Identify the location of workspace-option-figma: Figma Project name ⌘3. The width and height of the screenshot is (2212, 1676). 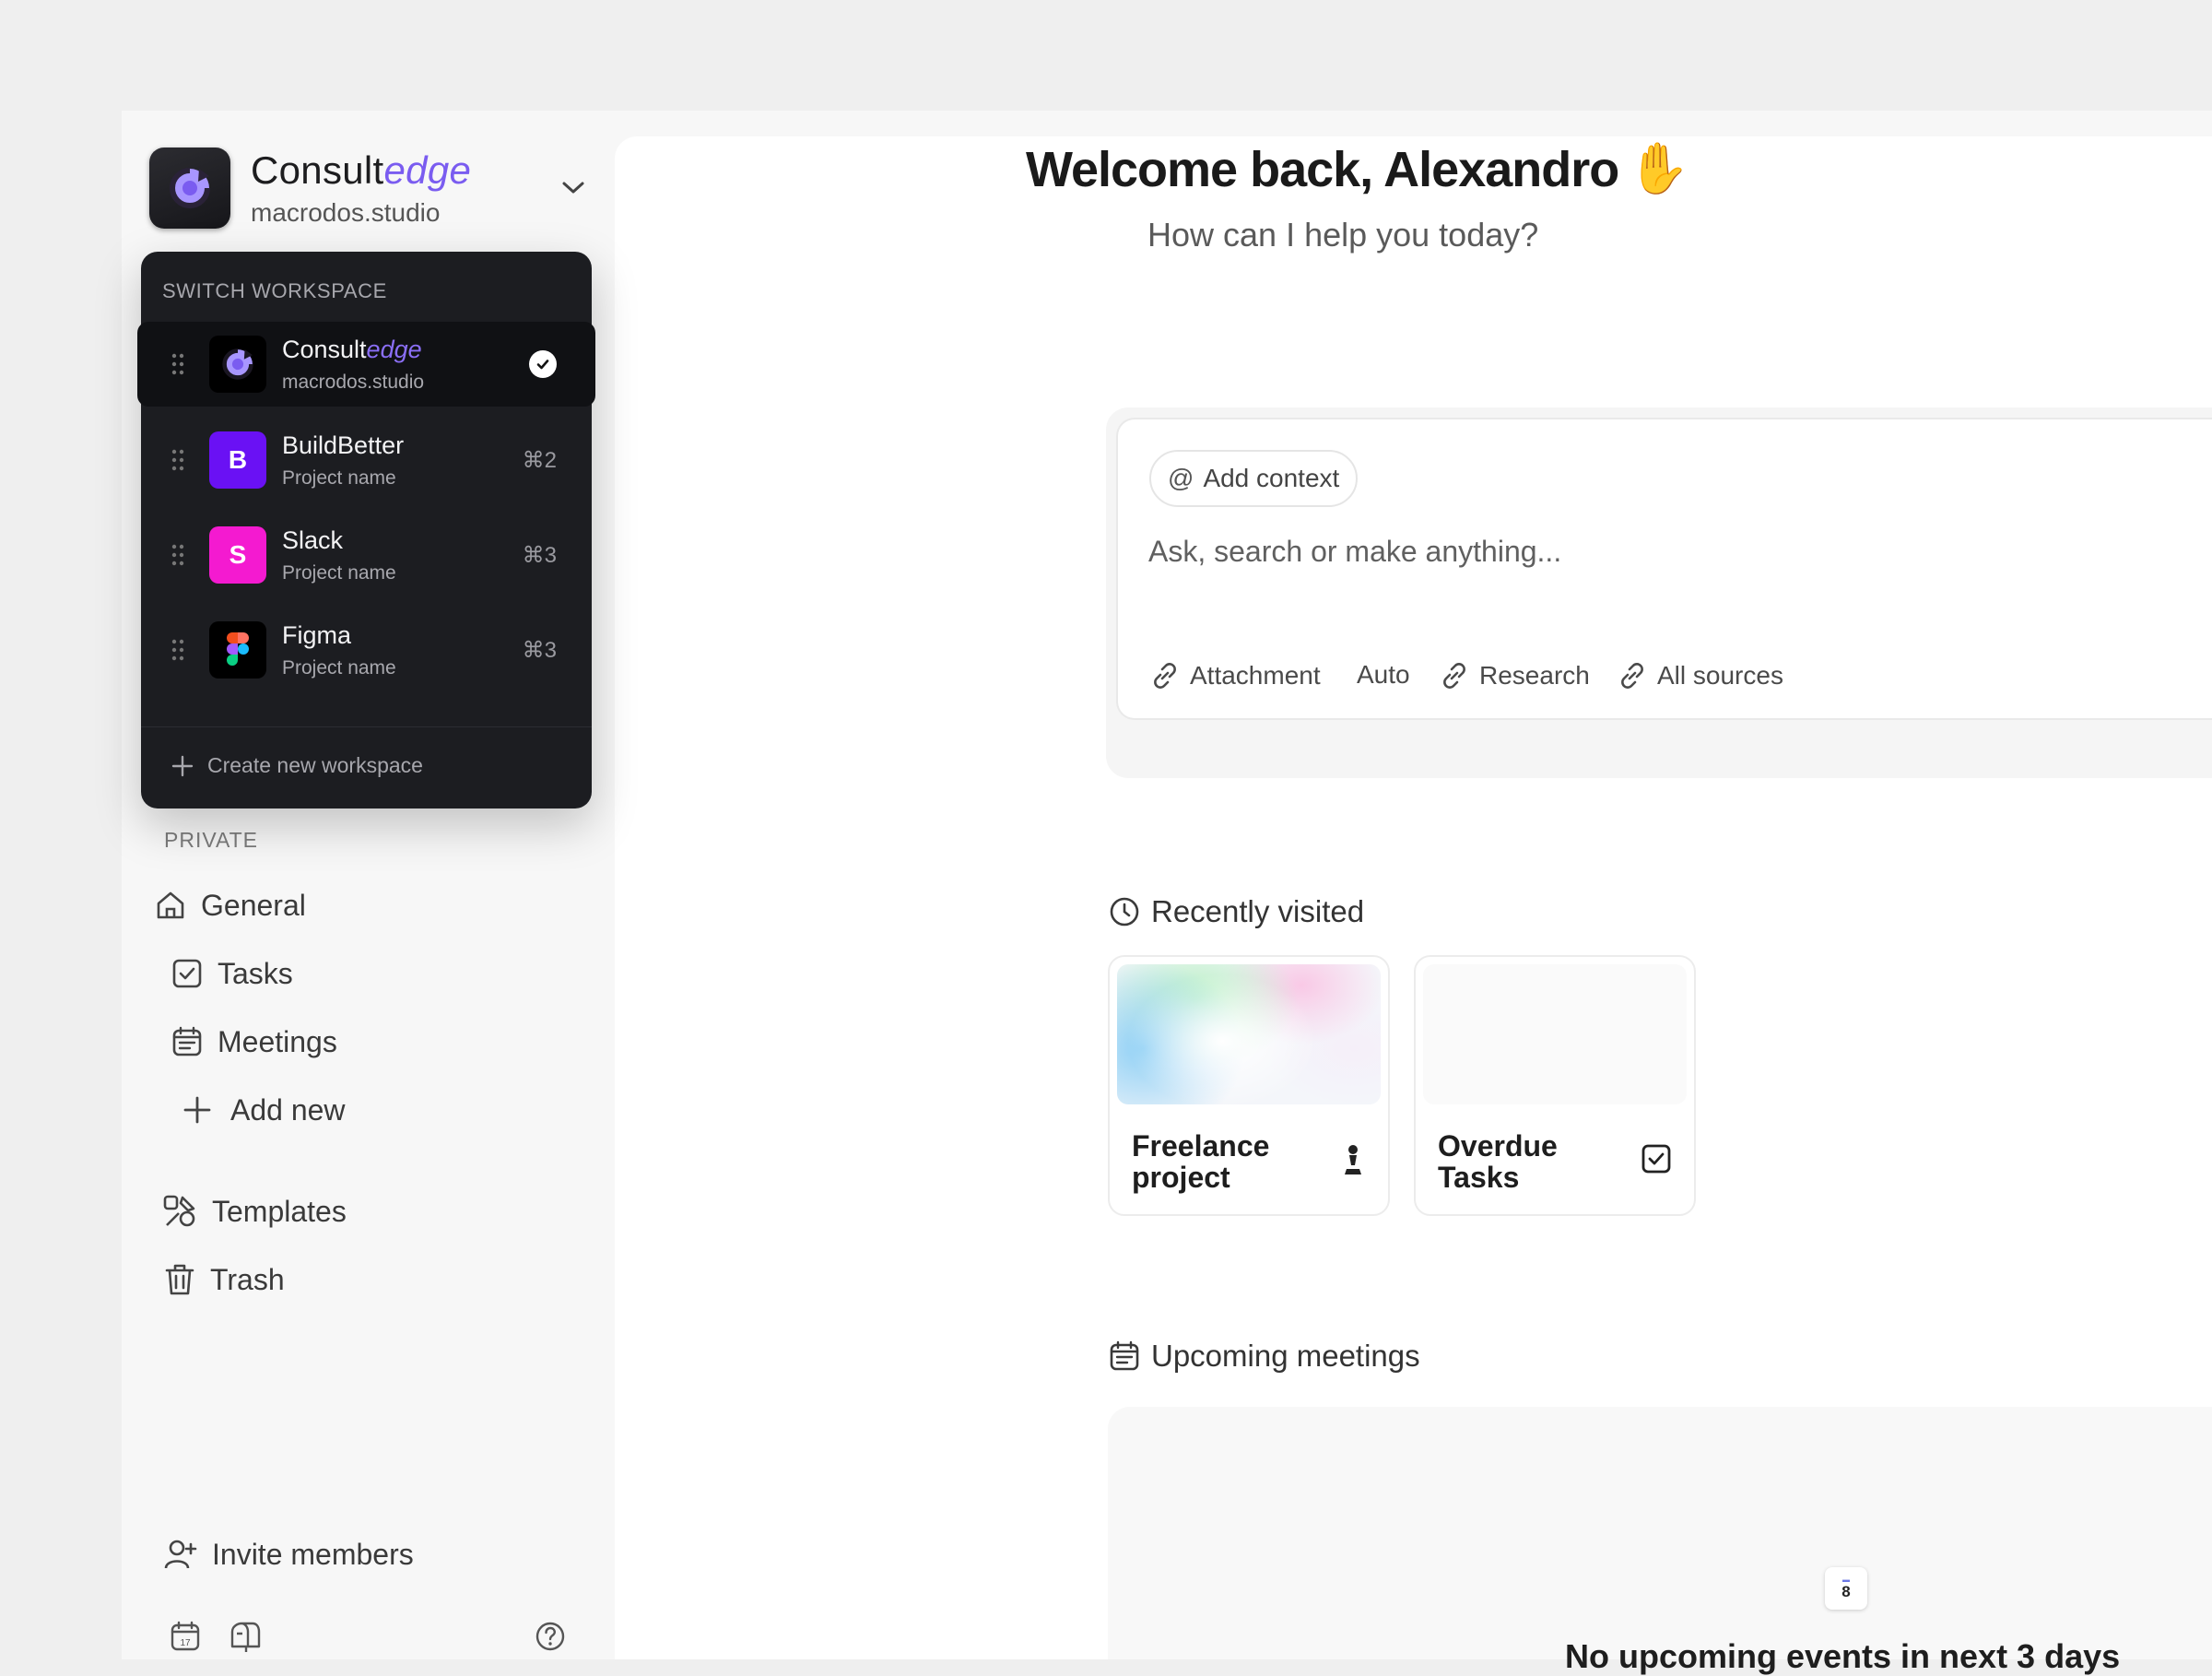
(366, 650).